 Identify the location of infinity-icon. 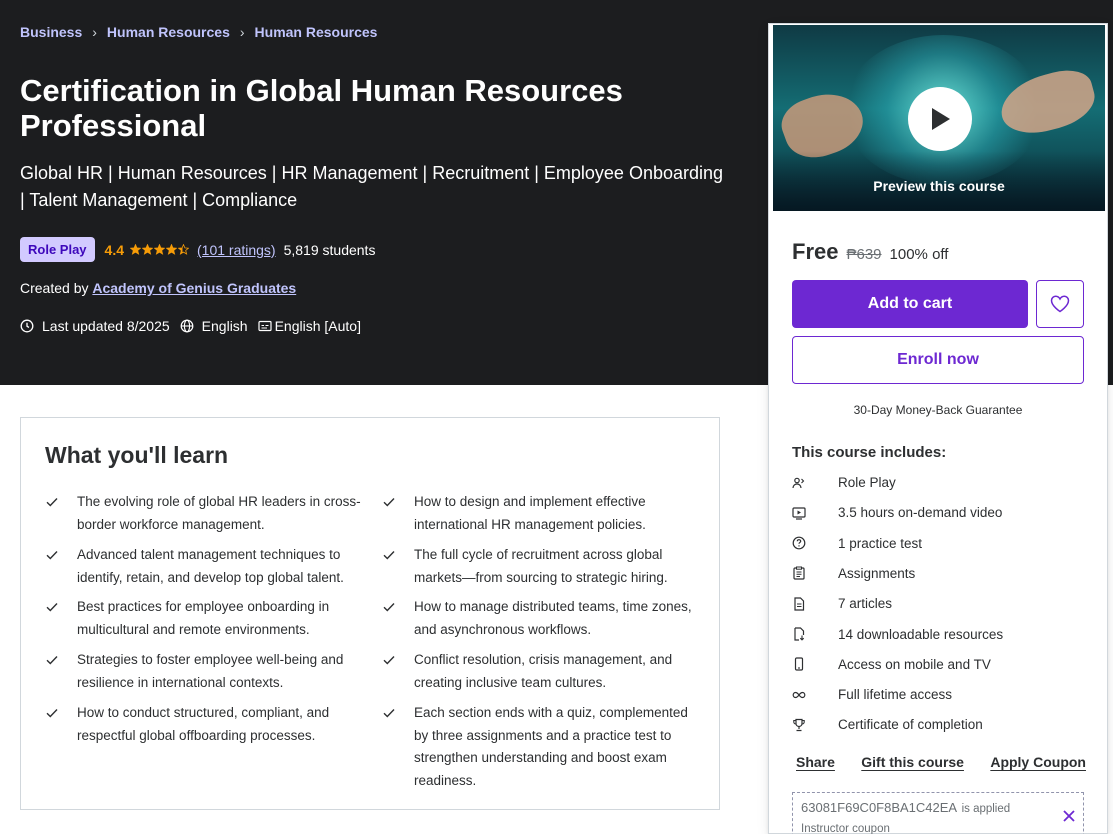
(807, 695).